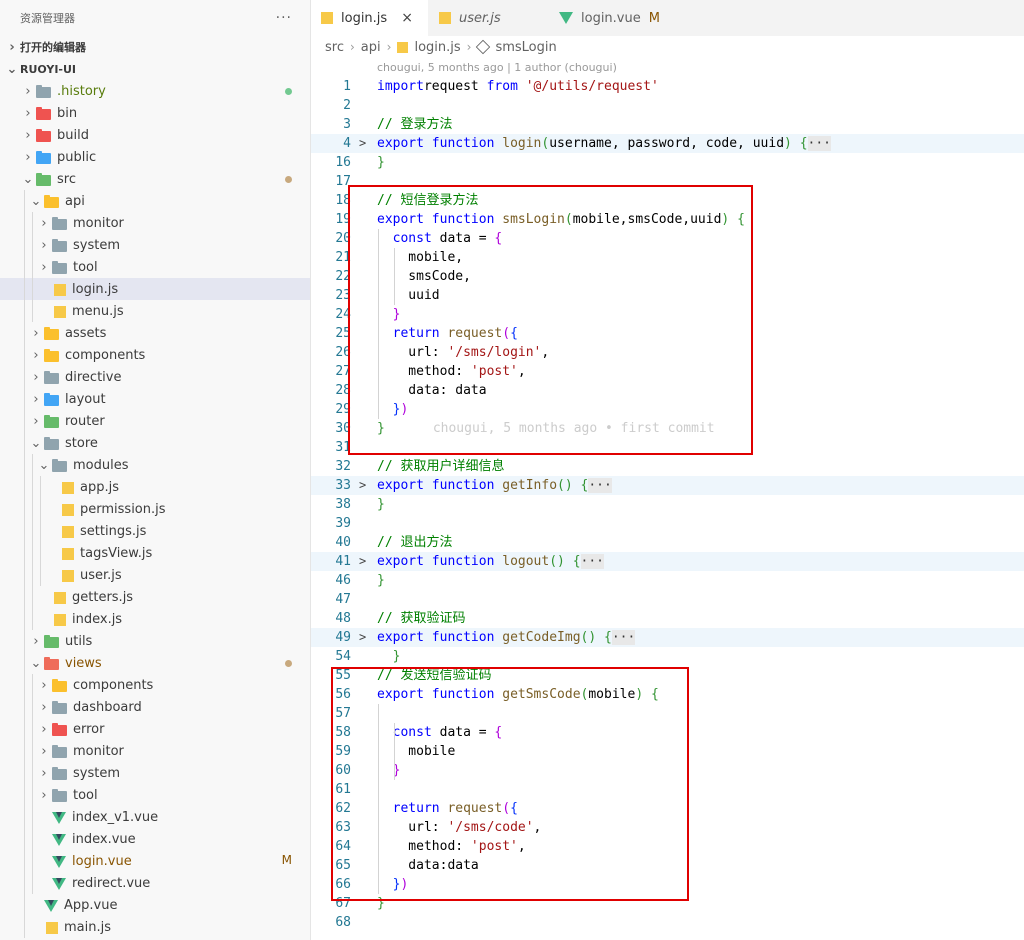 This screenshot has width=1024, height=940. I want to click on tree-item-user-js: user.js, so click(155, 575).